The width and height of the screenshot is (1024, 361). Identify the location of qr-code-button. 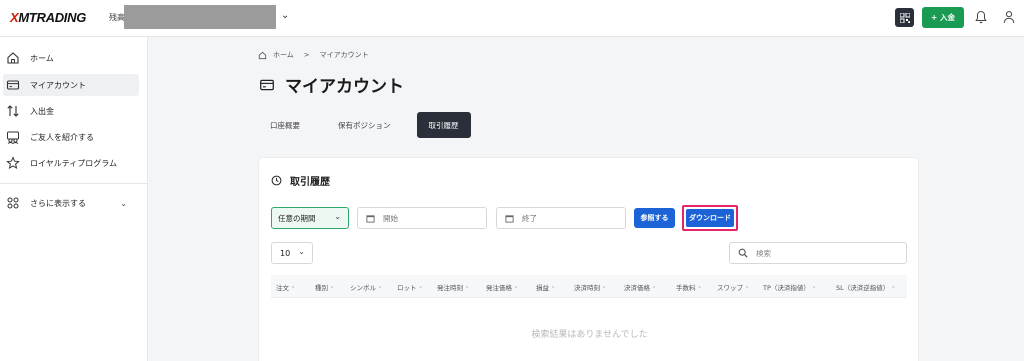
(904, 17).